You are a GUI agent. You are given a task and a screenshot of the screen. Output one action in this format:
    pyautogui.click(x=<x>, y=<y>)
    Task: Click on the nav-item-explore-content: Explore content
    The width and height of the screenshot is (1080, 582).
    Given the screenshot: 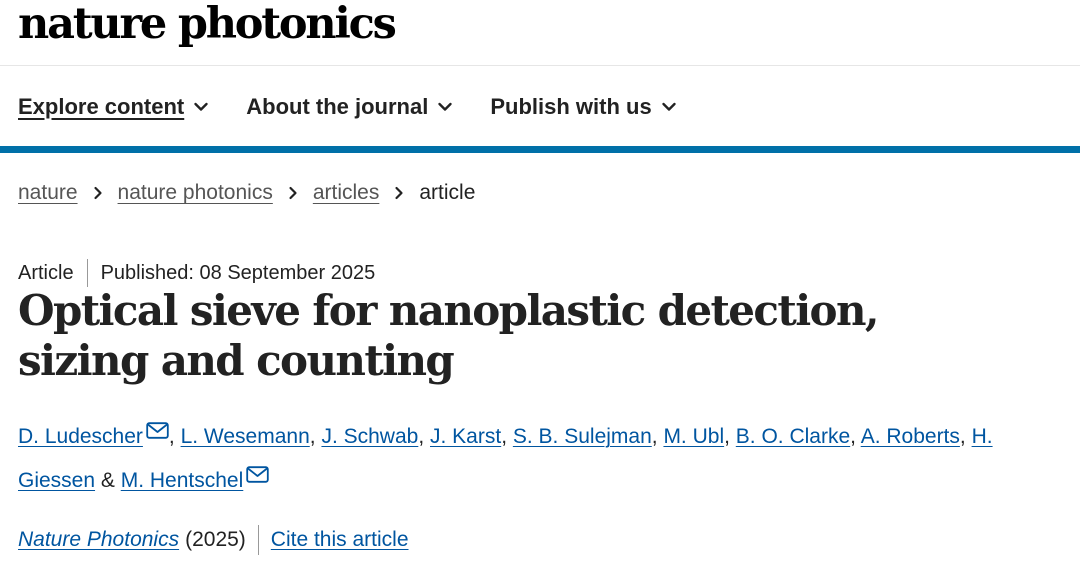 What is the action you would take?
    pyautogui.click(x=113, y=107)
    